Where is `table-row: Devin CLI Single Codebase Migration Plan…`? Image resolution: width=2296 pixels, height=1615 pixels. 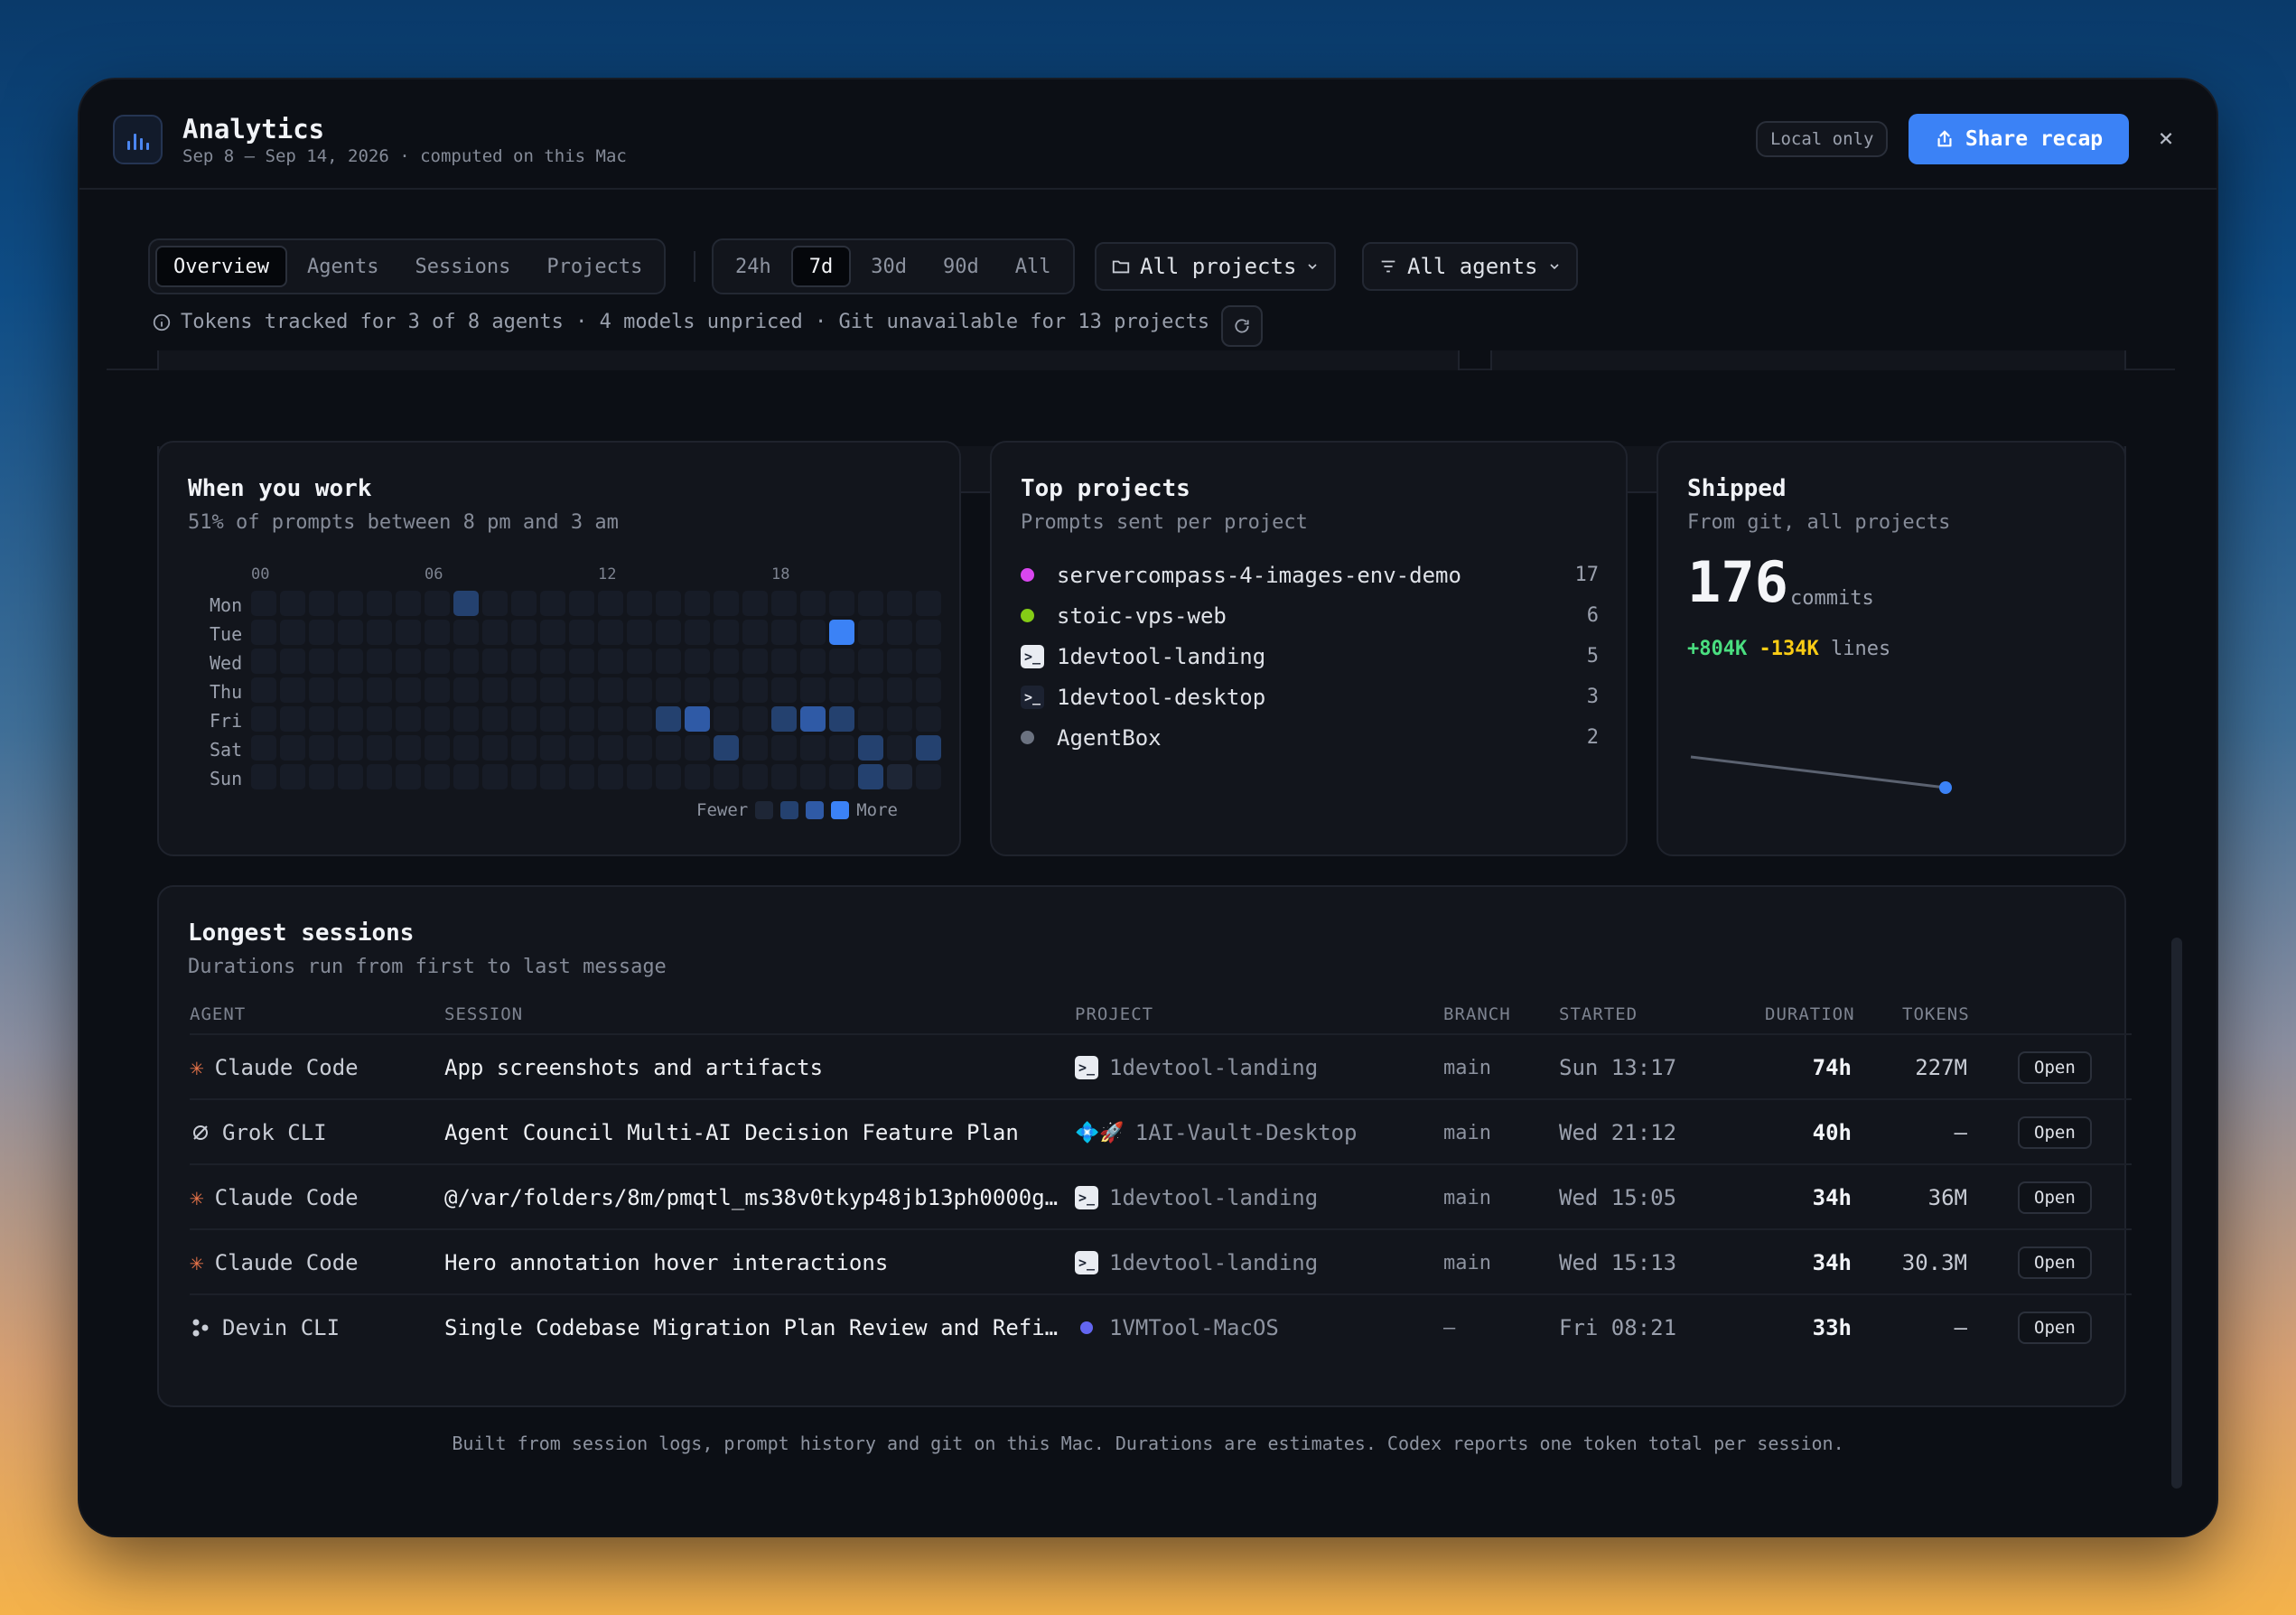 table-row: Devin CLI Single Codebase Migration Plan… is located at coordinates (1161, 1325).